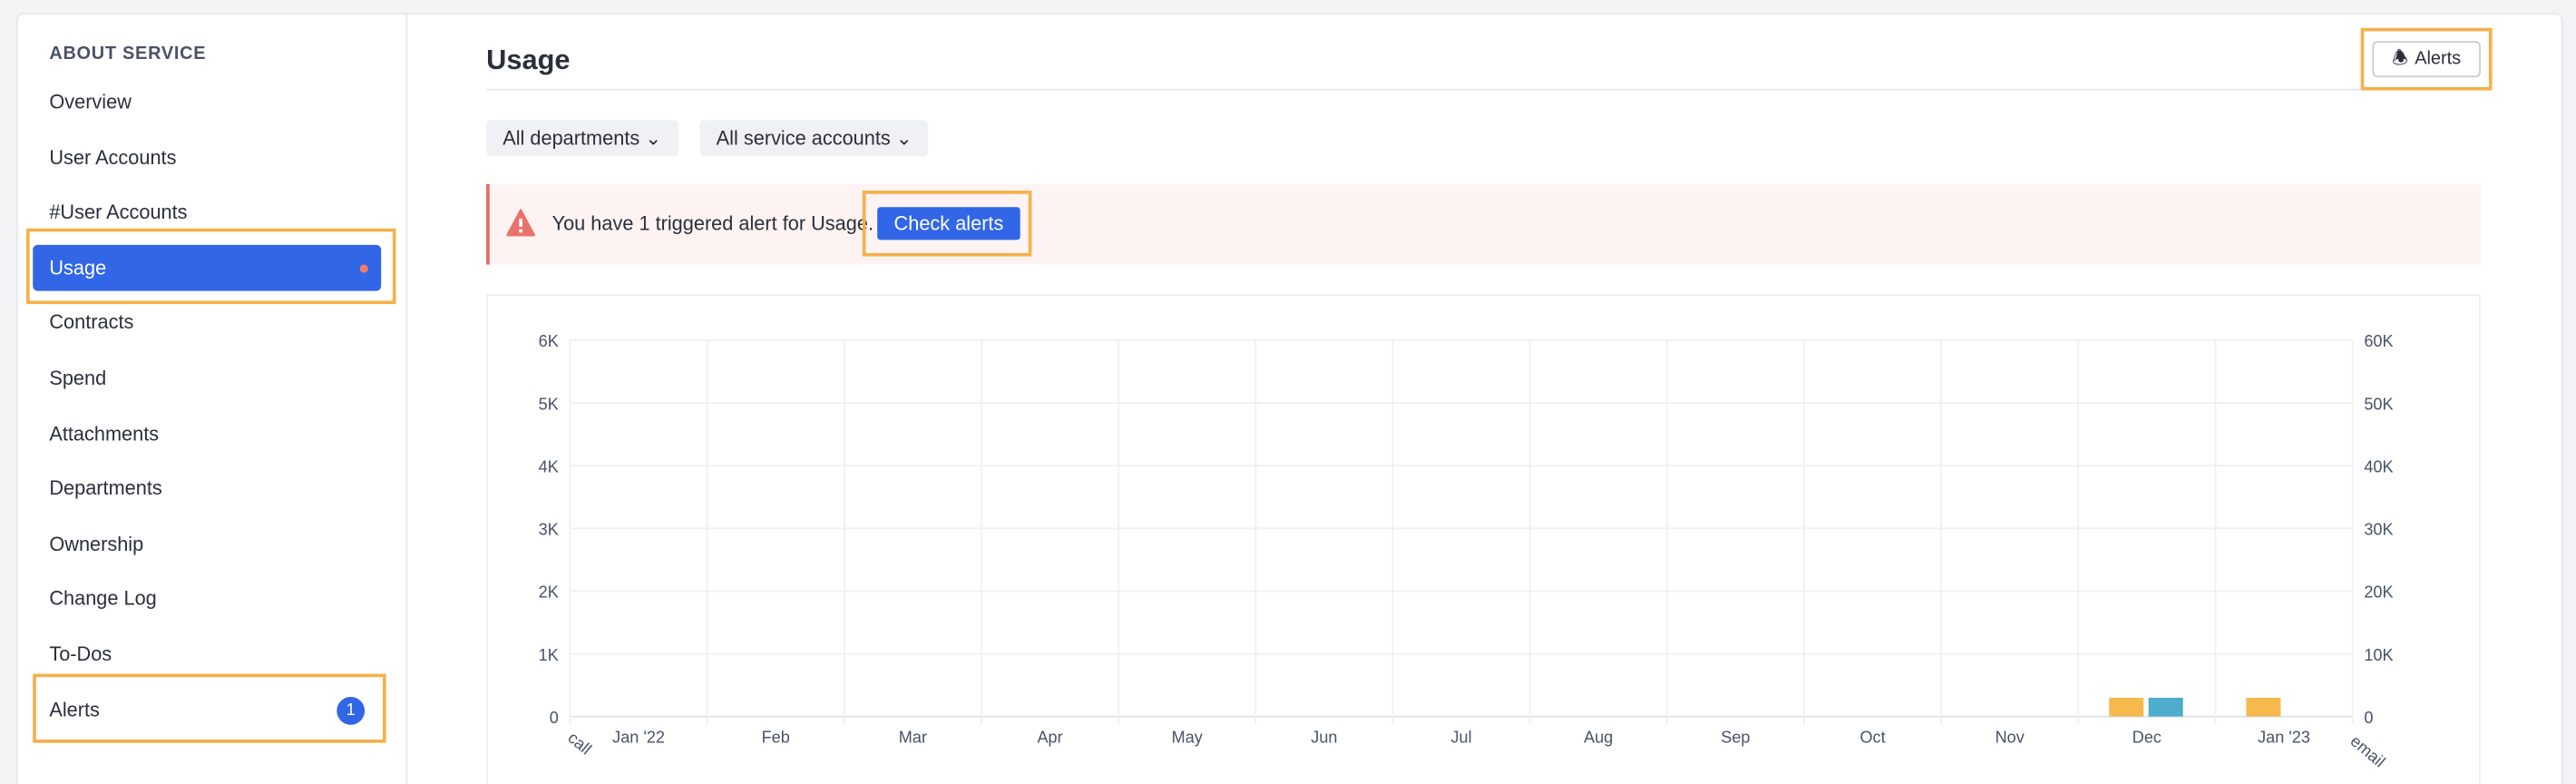  Describe the element at coordinates (776, 738) in the screenshot. I see `x-tick-label: Feb` at that location.